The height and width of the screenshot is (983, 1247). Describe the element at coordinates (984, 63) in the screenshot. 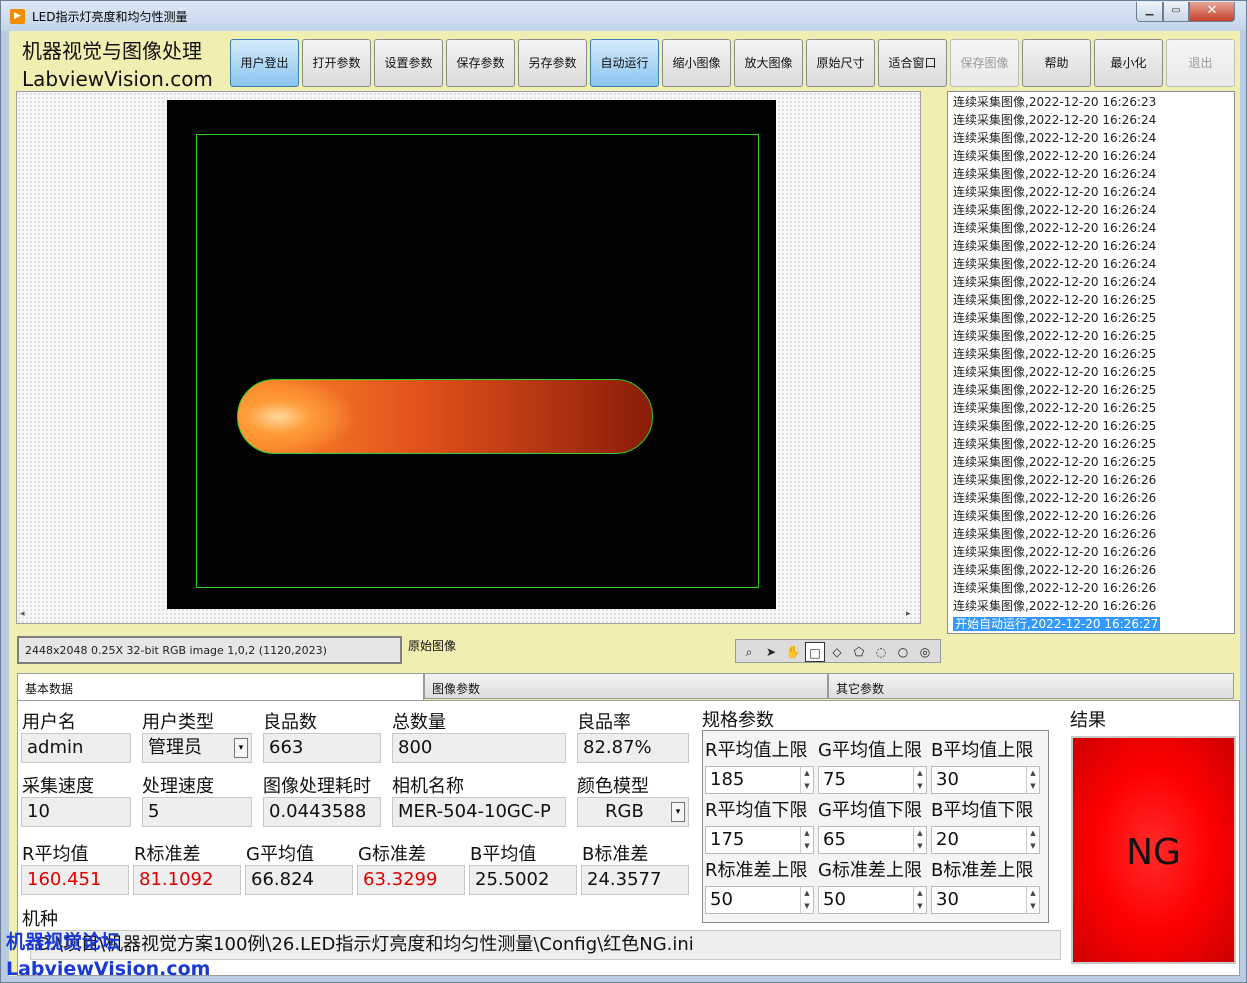

I see `save-image-button: 保存图像` at that location.